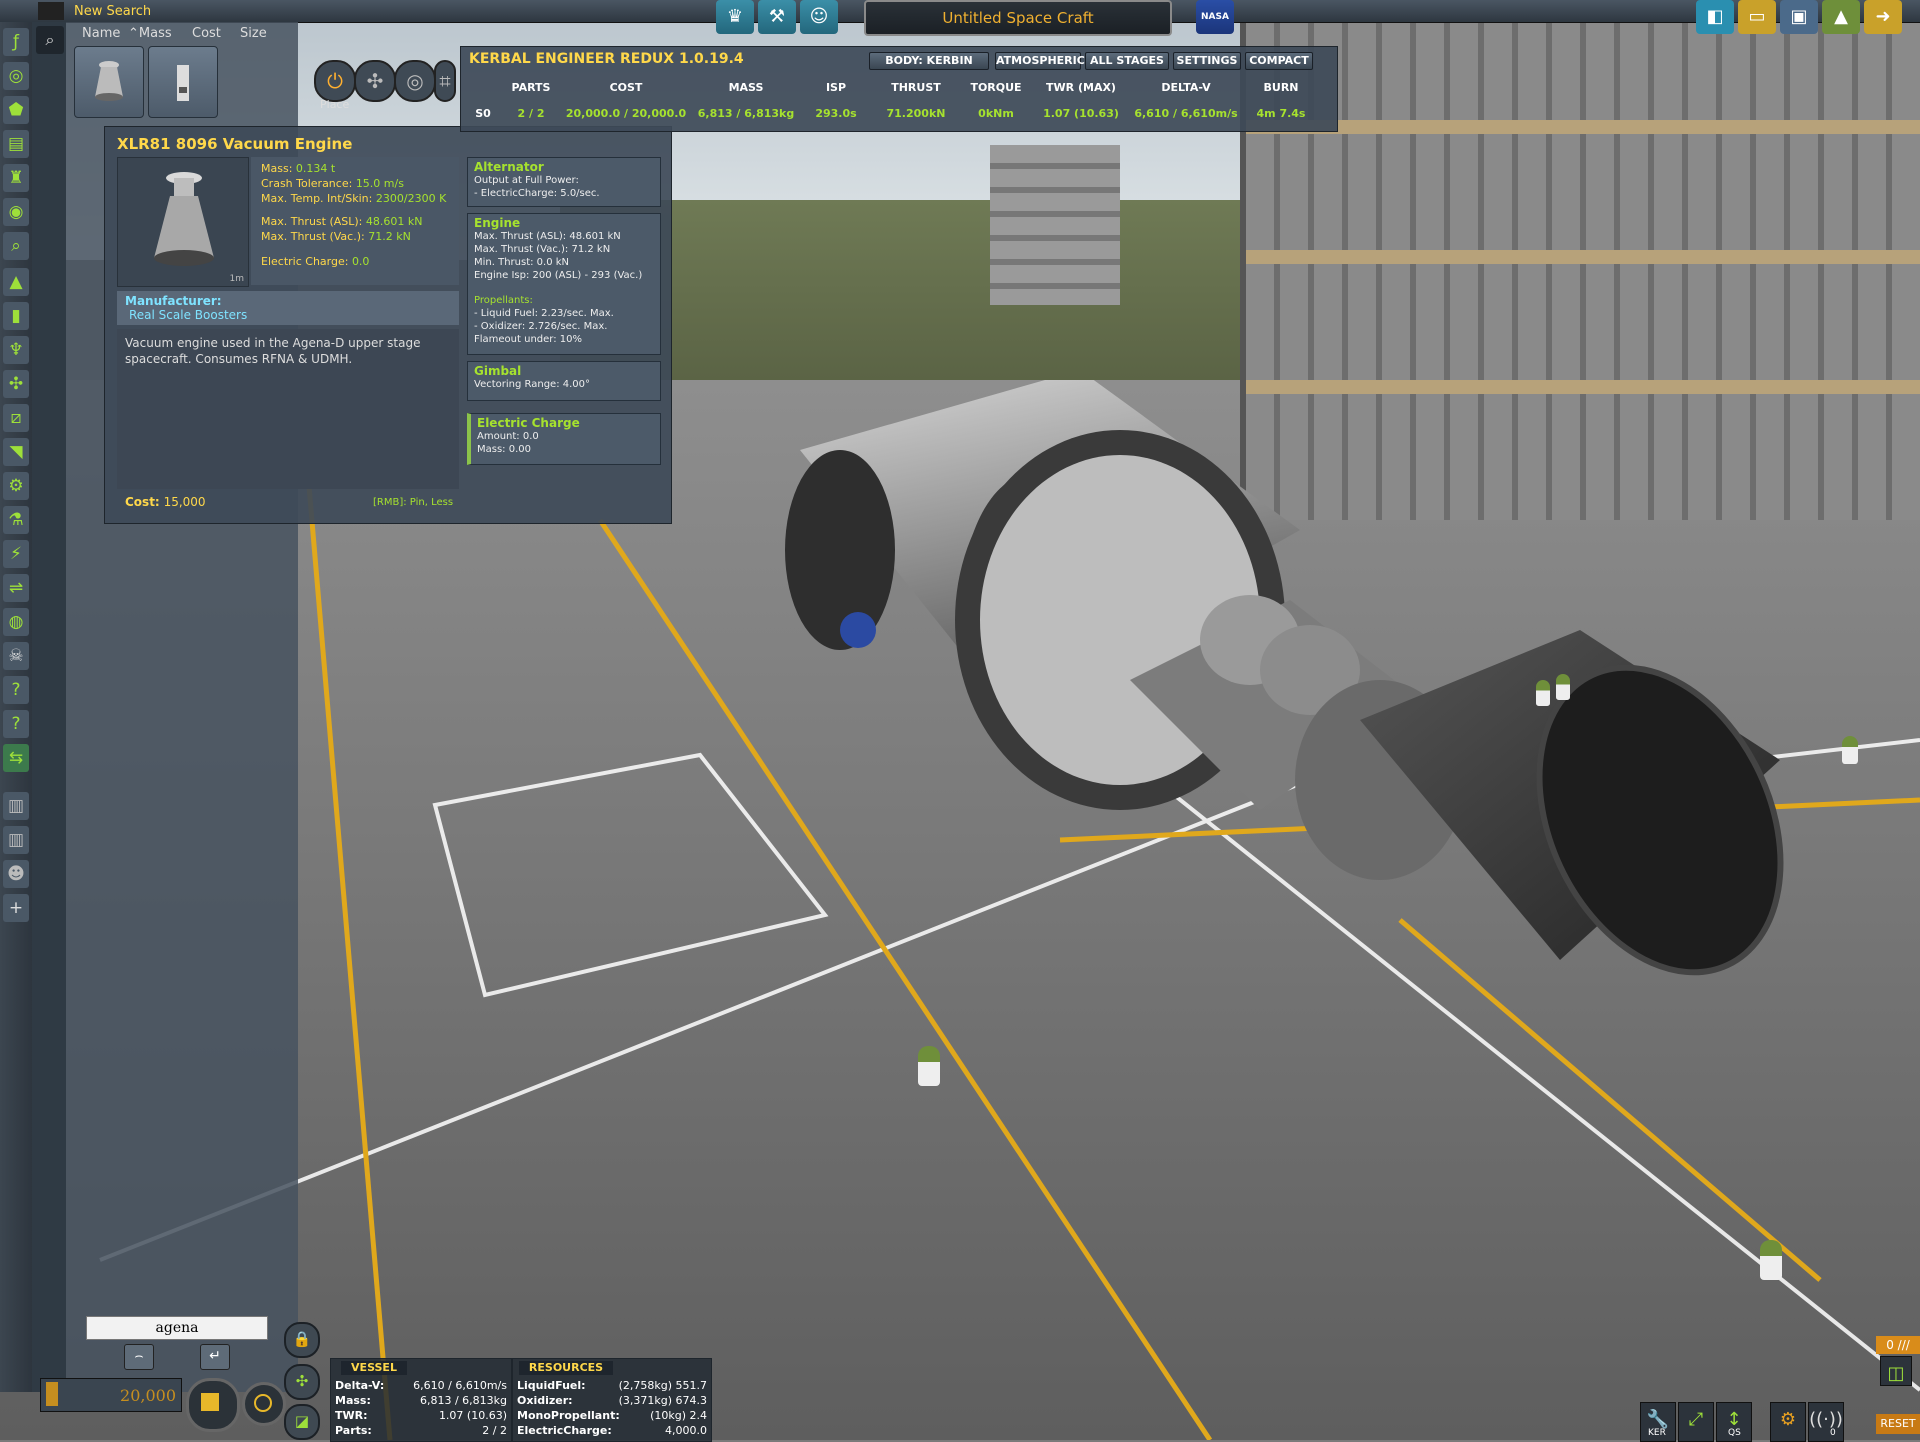 This screenshot has width=1920, height=1442. Describe the element at coordinates (1279, 61) in the screenshot. I see `compact-button: COMPACT` at that location.